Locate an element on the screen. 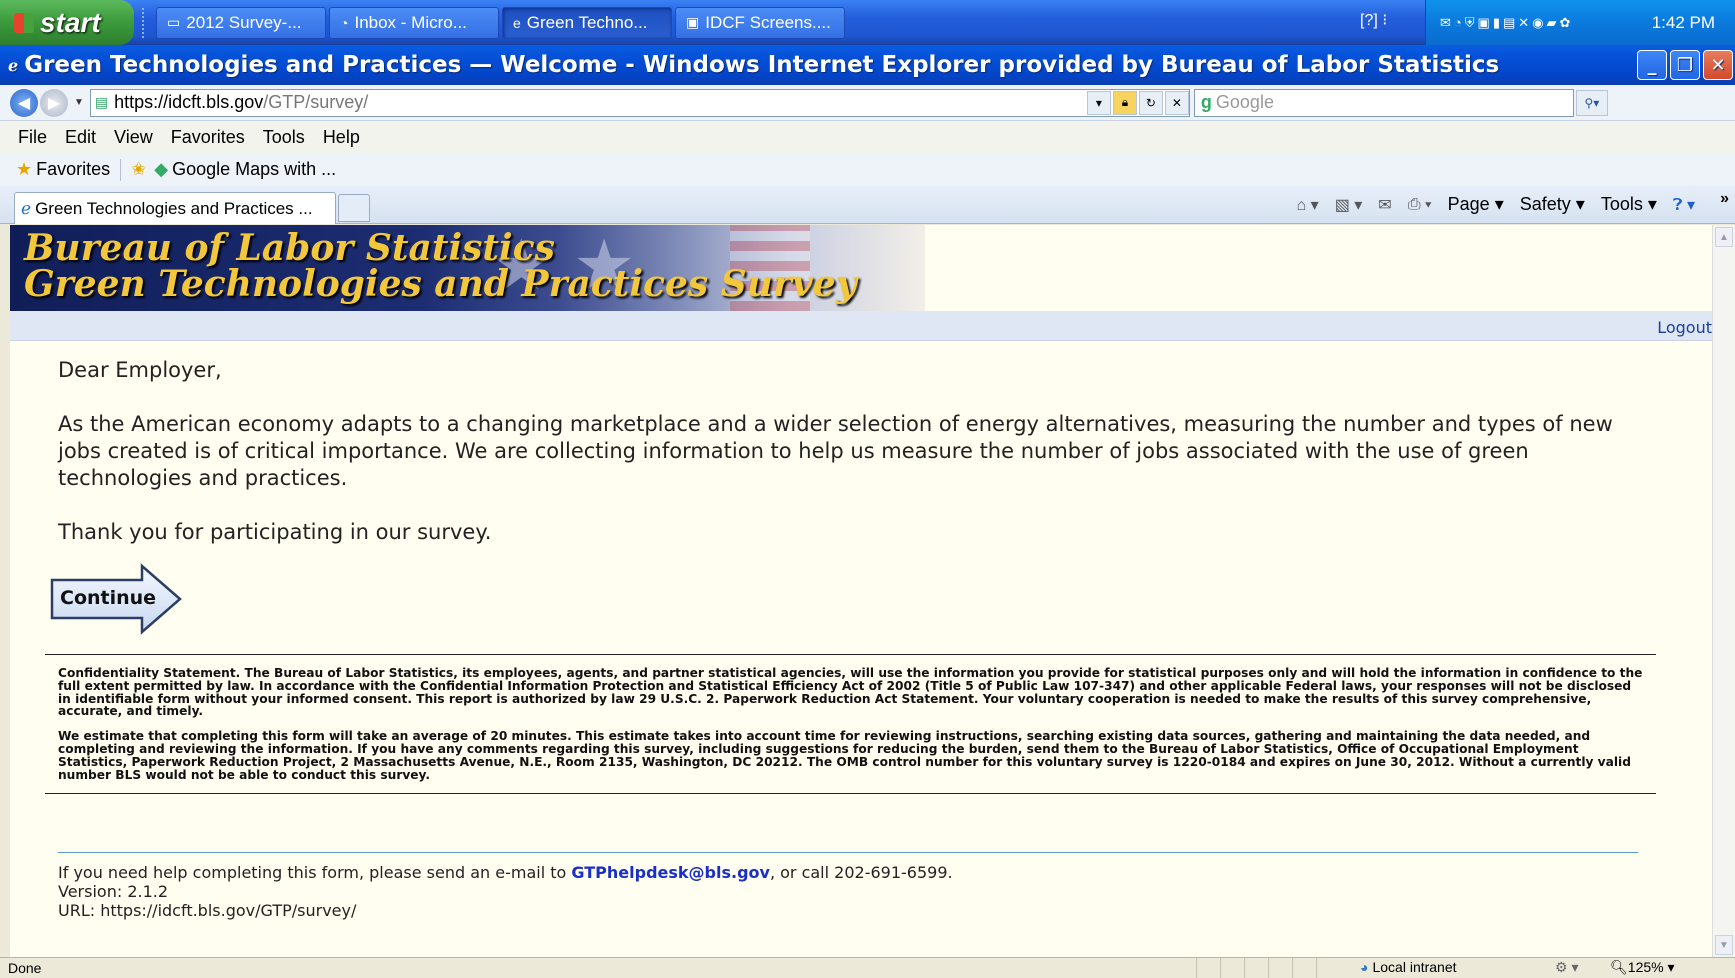  vertical-scrollbar: ▲ ▼ is located at coordinates (1723, 591).